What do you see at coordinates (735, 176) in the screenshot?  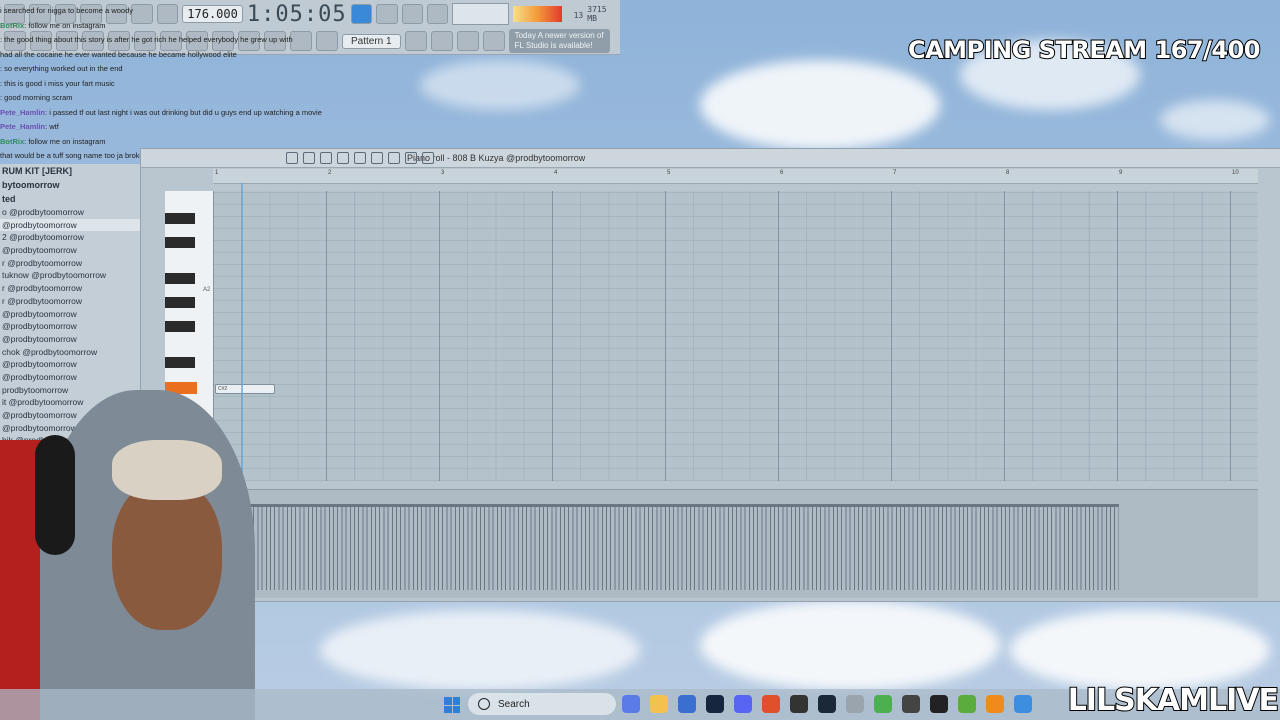 I see `timeline-ruler: 1 2 3 4 5 6 7 8 9 10` at bounding box center [735, 176].